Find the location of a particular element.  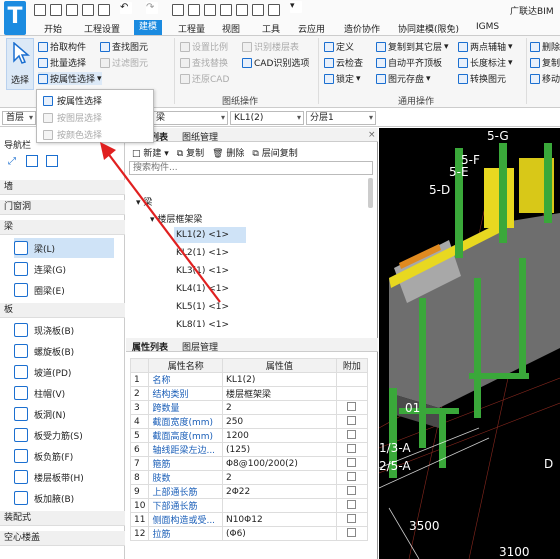

layout-icon is located at coordinates (274, 10).